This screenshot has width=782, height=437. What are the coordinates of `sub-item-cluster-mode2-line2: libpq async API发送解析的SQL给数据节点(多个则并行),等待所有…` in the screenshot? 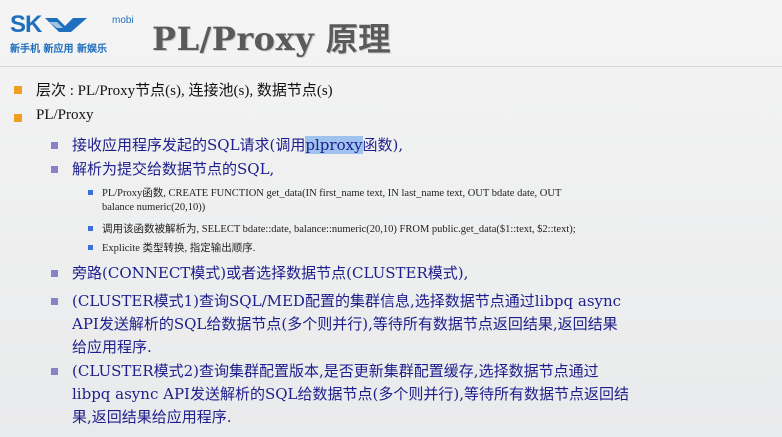 It's located at (350, 394).